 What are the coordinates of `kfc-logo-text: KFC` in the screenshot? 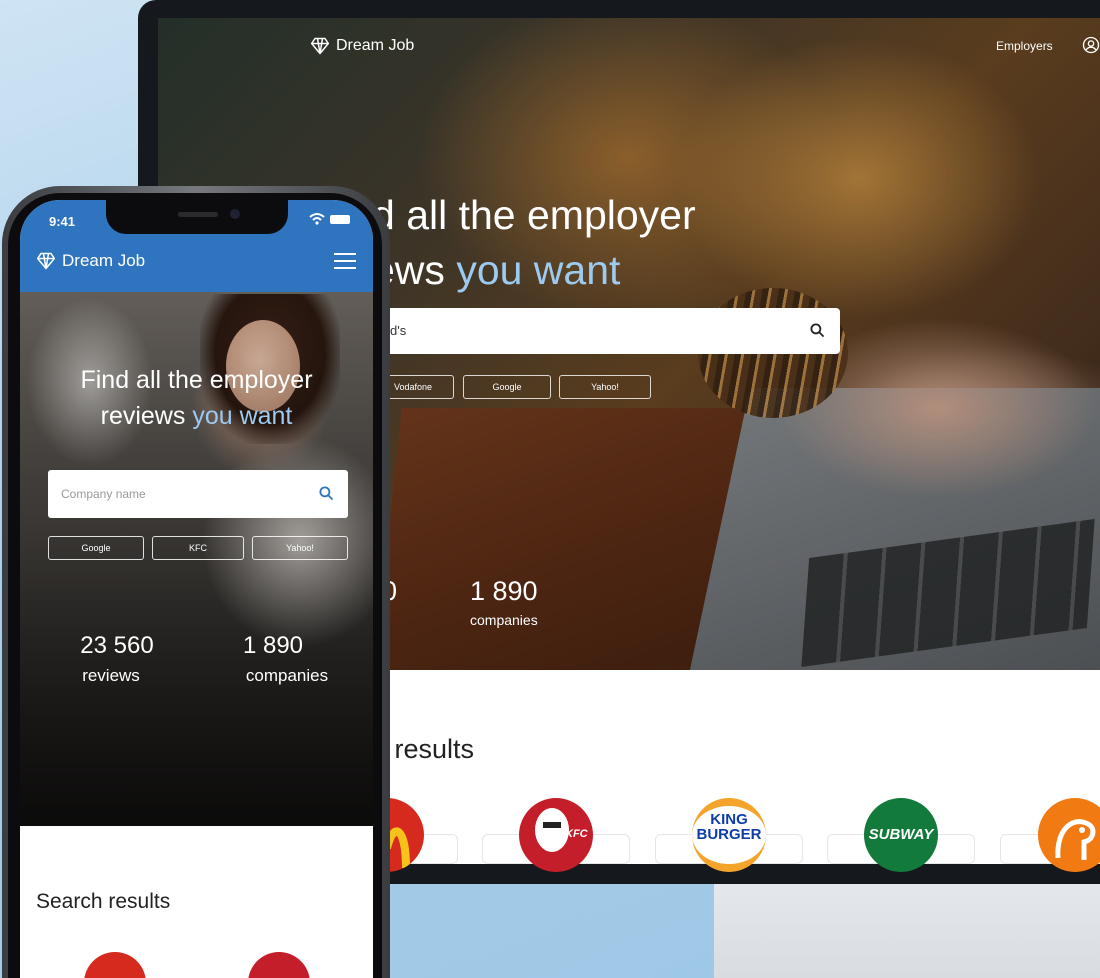 It's located at (576, 834).